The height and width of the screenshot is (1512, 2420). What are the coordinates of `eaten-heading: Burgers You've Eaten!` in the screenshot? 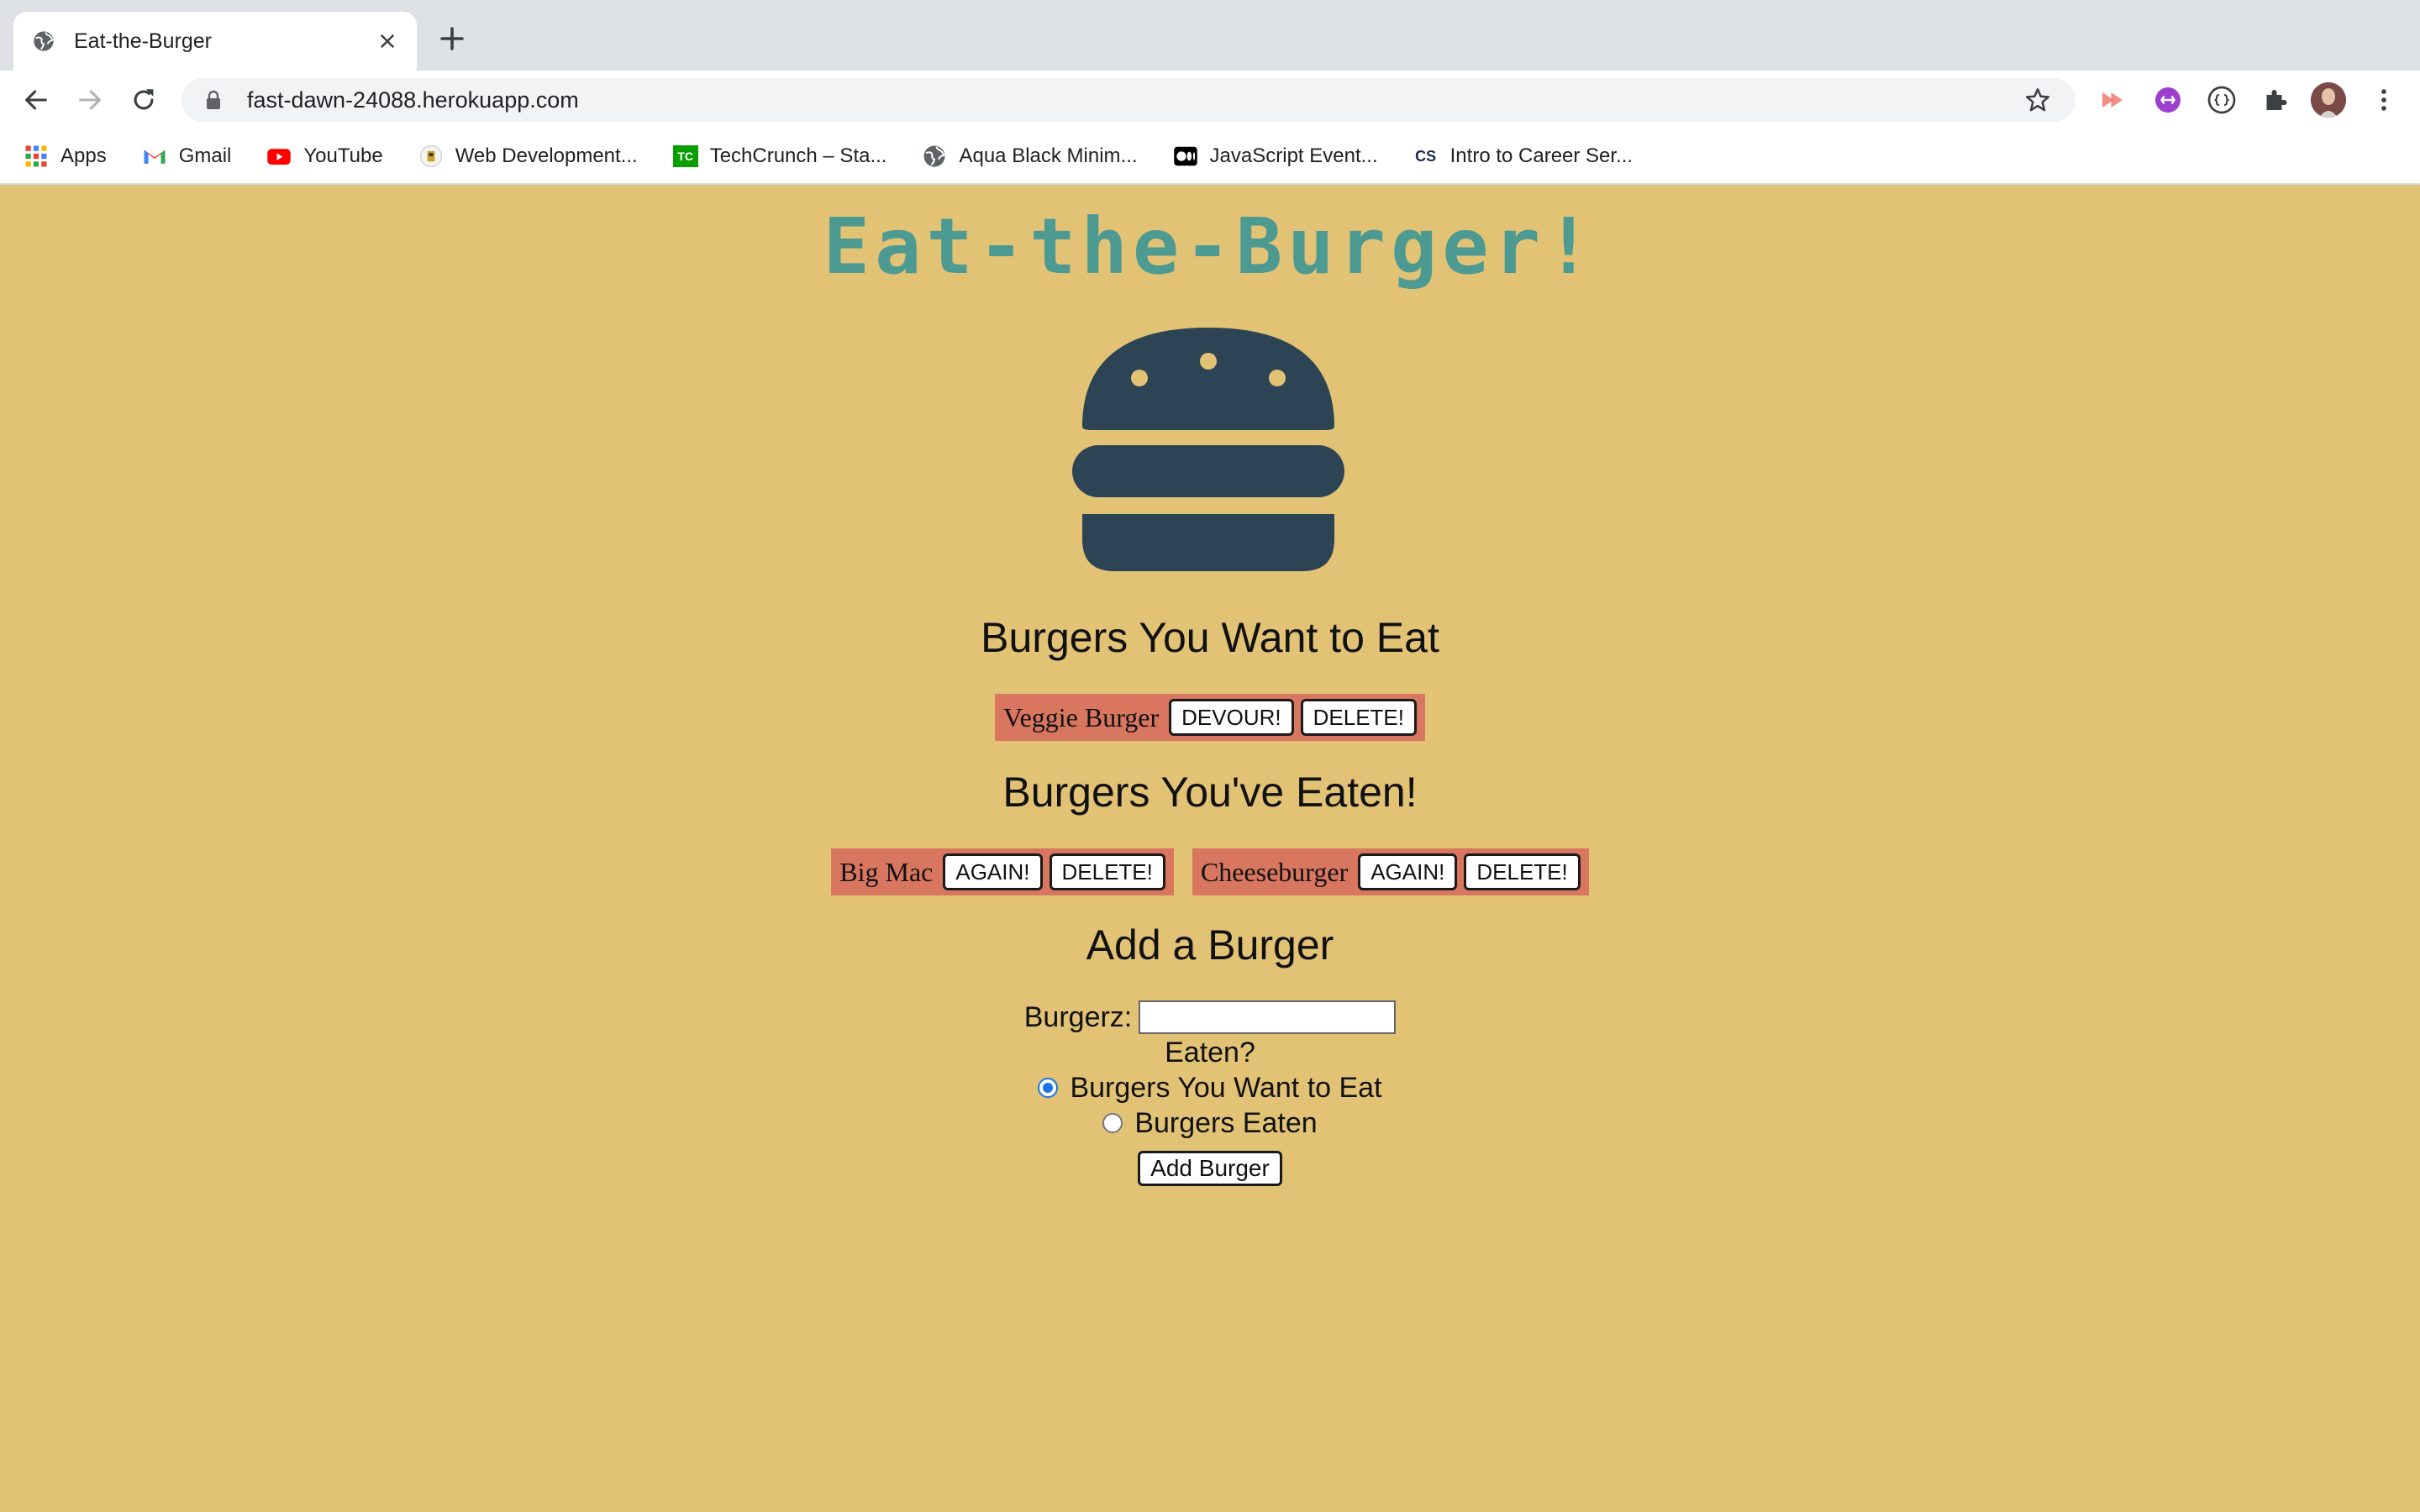 It's located at (1210, 792).